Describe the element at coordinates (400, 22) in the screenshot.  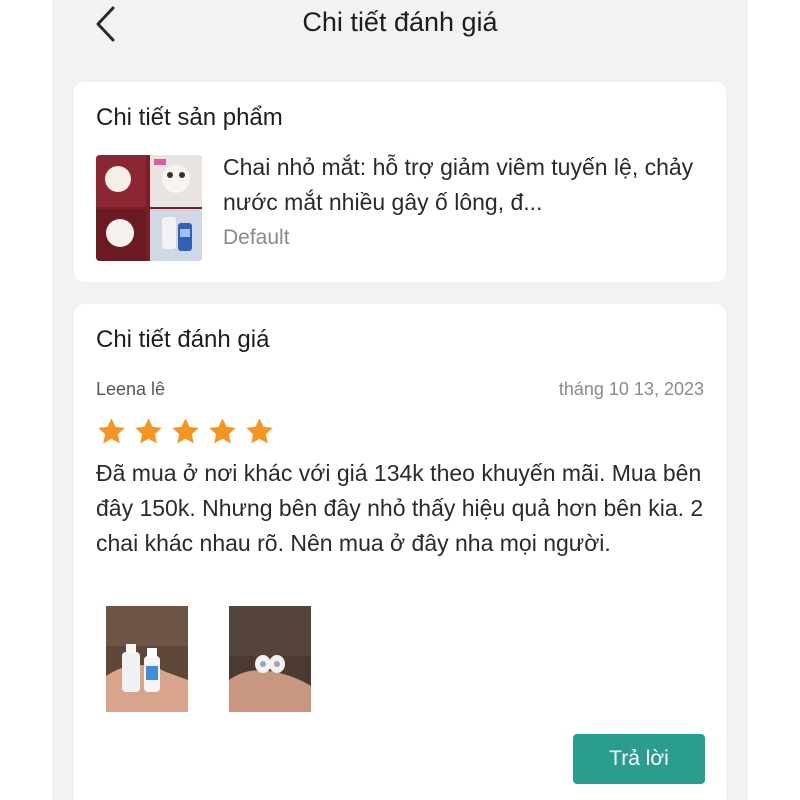
I see `page-title: Chi tiết đánh giá` at that location.